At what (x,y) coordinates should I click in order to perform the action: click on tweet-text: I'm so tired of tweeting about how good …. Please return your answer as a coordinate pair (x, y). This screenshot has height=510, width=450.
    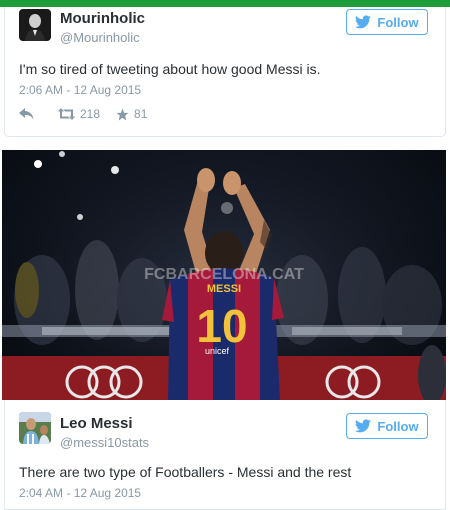
    Looking at the image, I should click on (170, 69).